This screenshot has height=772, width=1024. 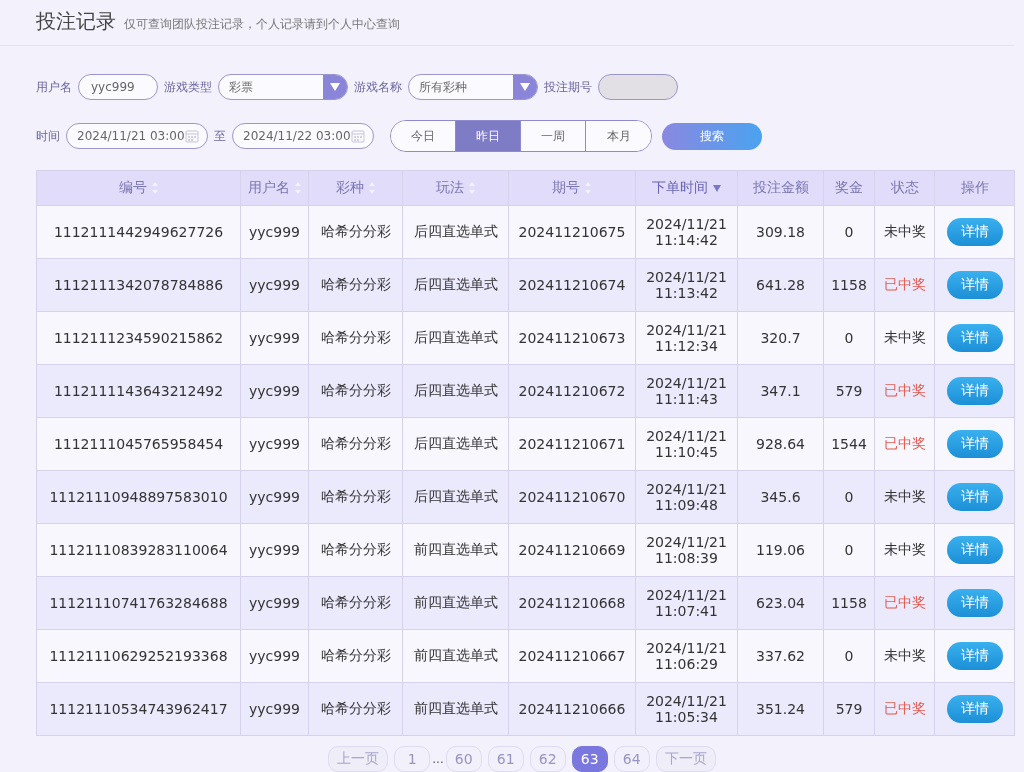 What do you see at coordinates (54, 87) in the screenshot?
I see `field-label: 用户名` at bounding box center [54, 87].